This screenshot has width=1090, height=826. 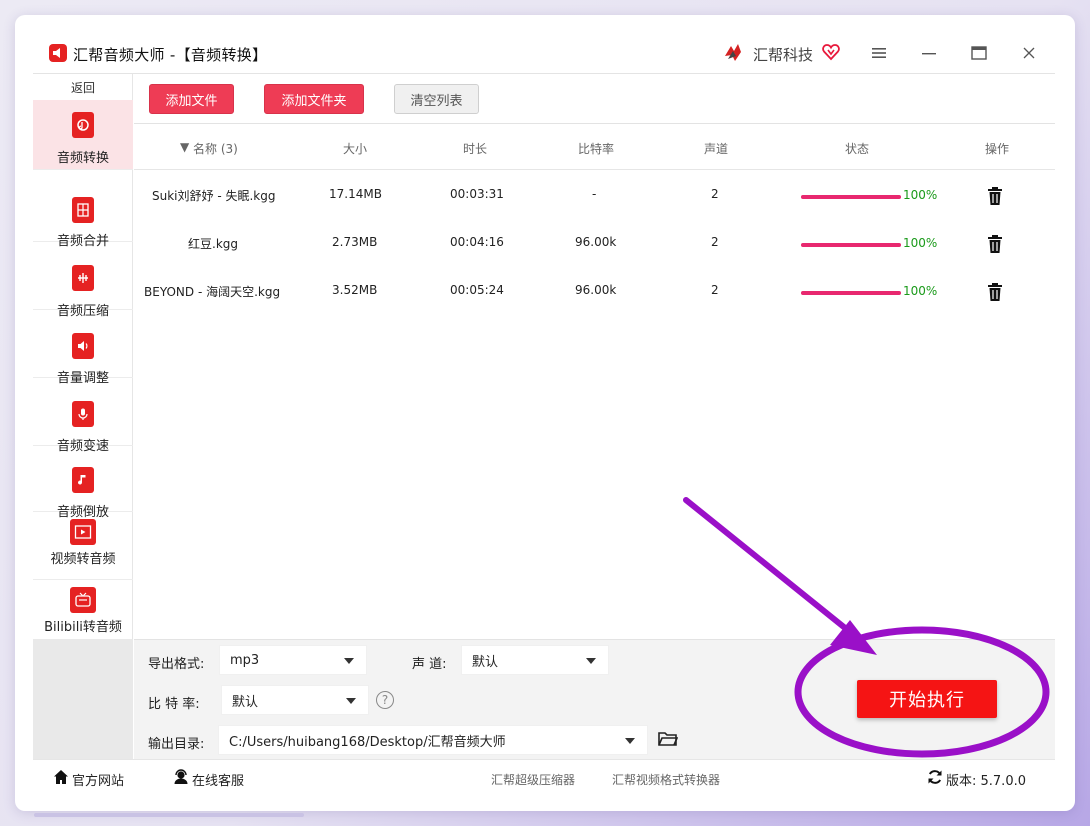 I want to click on header-status: 状态, so click(x=857, y=149).